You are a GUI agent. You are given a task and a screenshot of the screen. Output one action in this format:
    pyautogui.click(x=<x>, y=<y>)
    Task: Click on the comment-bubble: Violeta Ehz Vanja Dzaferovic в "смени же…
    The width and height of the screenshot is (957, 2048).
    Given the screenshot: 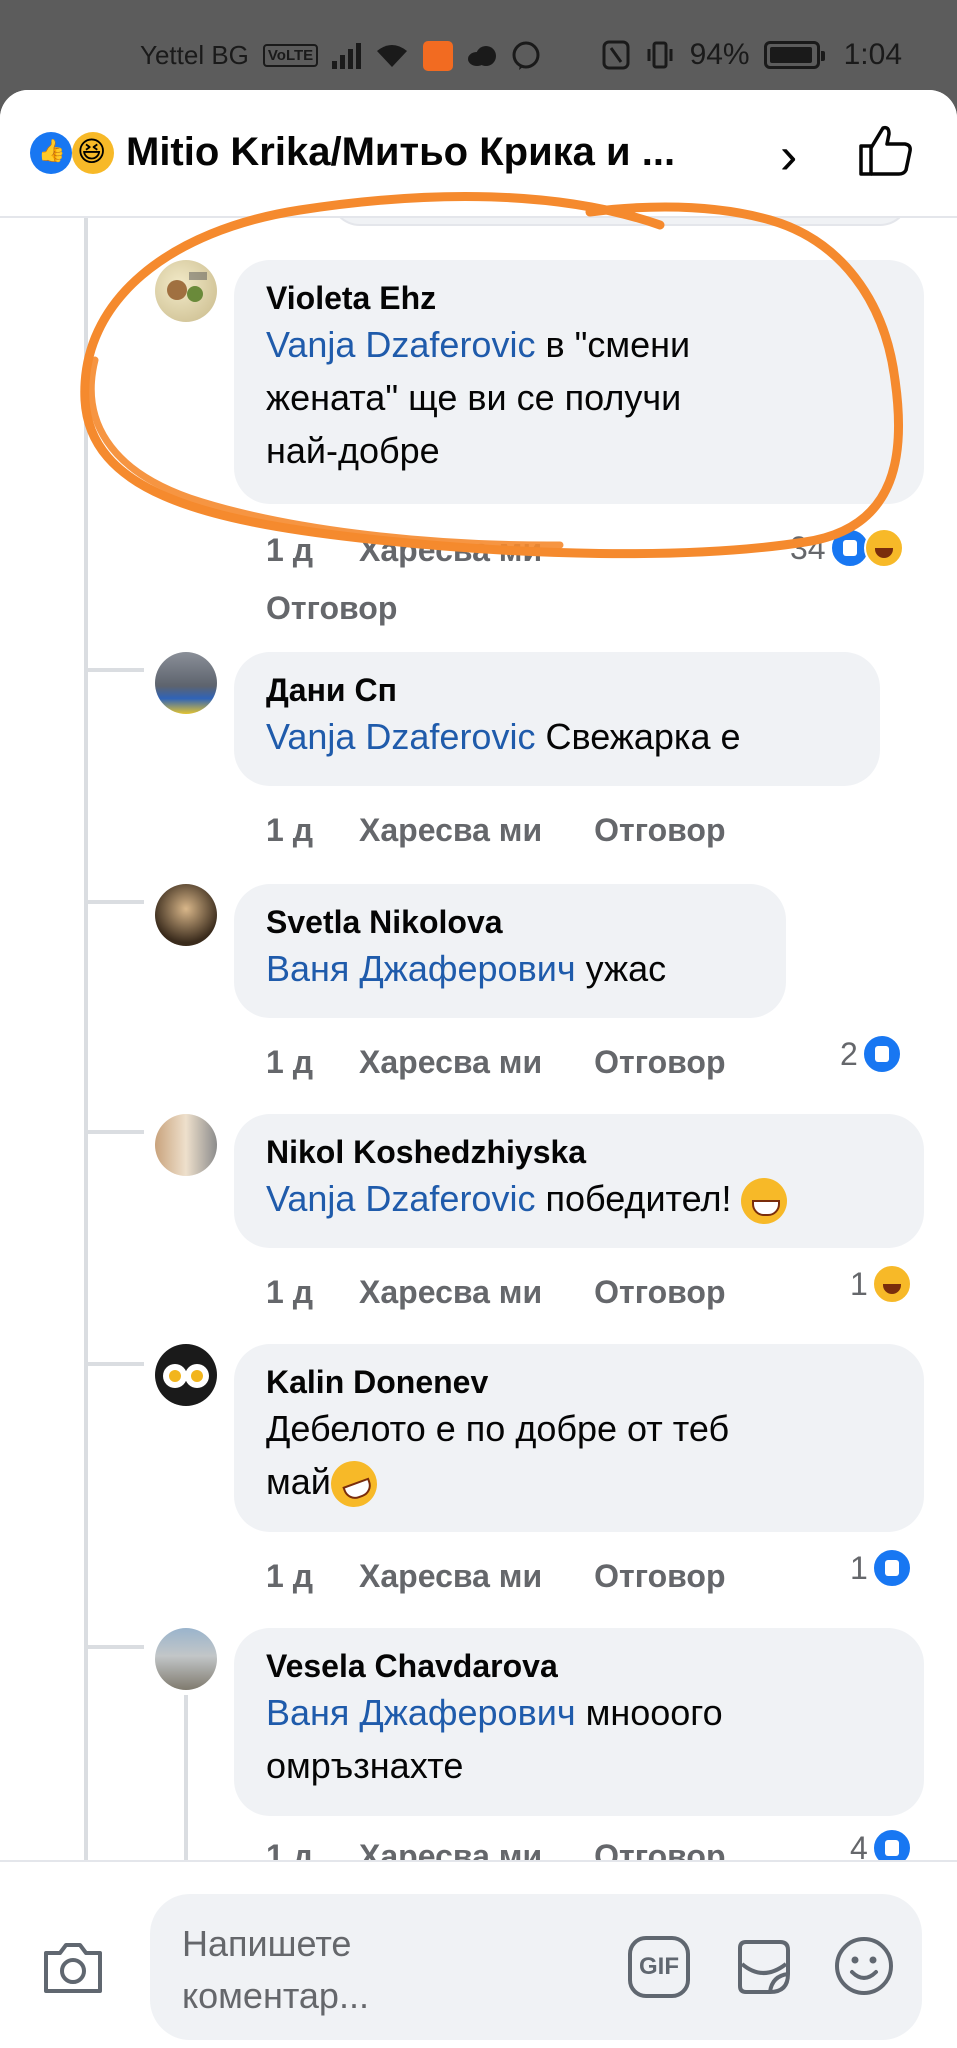 What is the action you would take?
    pyautogui.click(x=579, y=382)
    